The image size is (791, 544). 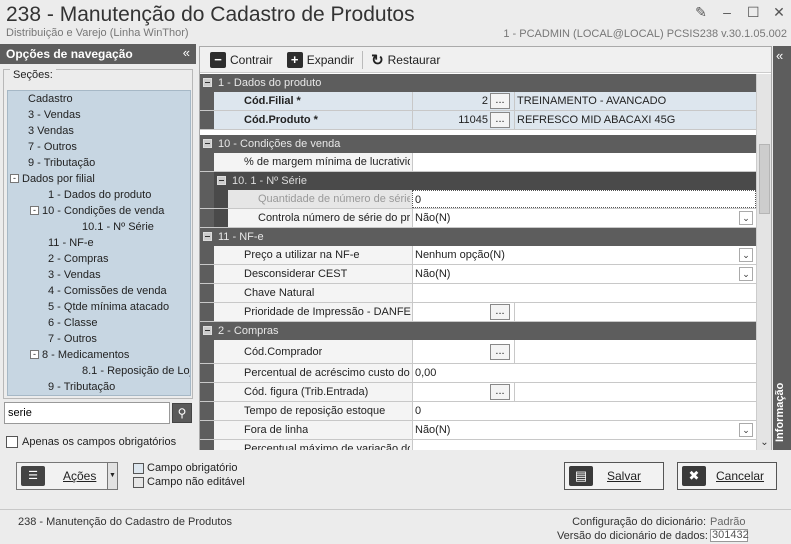 I want to click on expand-panel-icon: «, so click(x=779, y=55).